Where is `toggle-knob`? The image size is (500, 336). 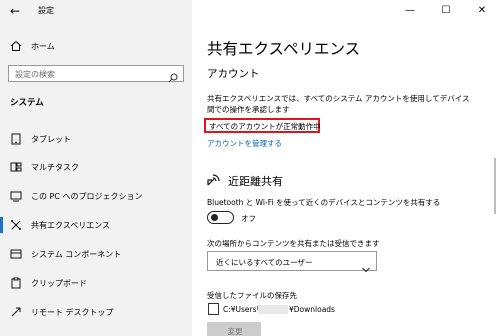
toggle-knob is located at coordinates (214, 217).